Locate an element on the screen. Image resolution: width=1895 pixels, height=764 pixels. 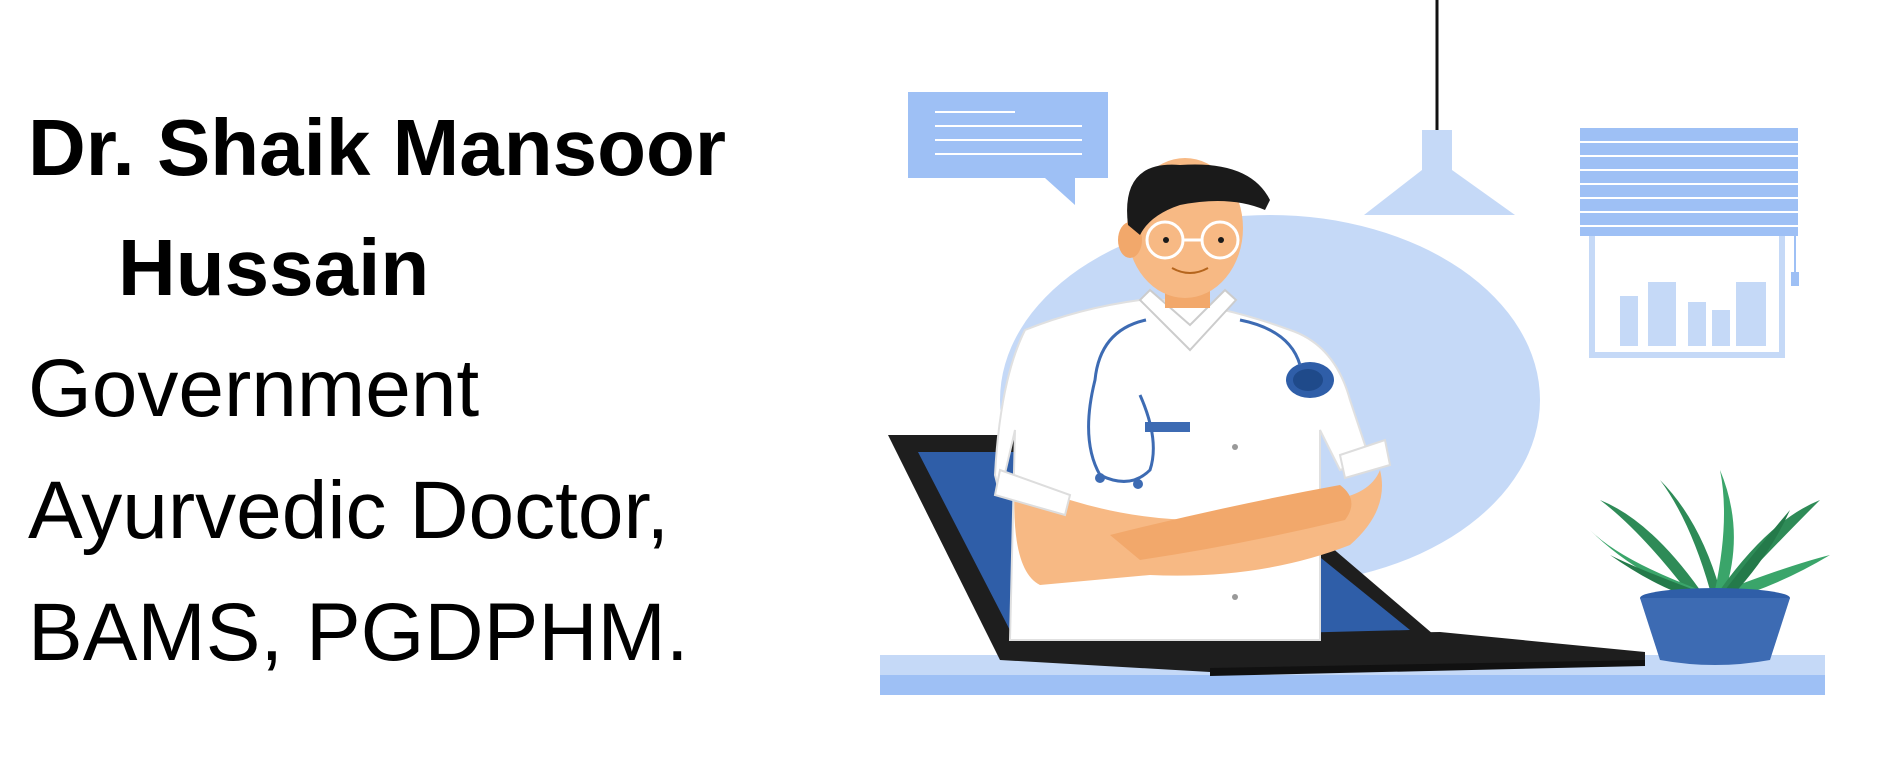
speech-bubble-icon is located at coordinates (1008, 148).